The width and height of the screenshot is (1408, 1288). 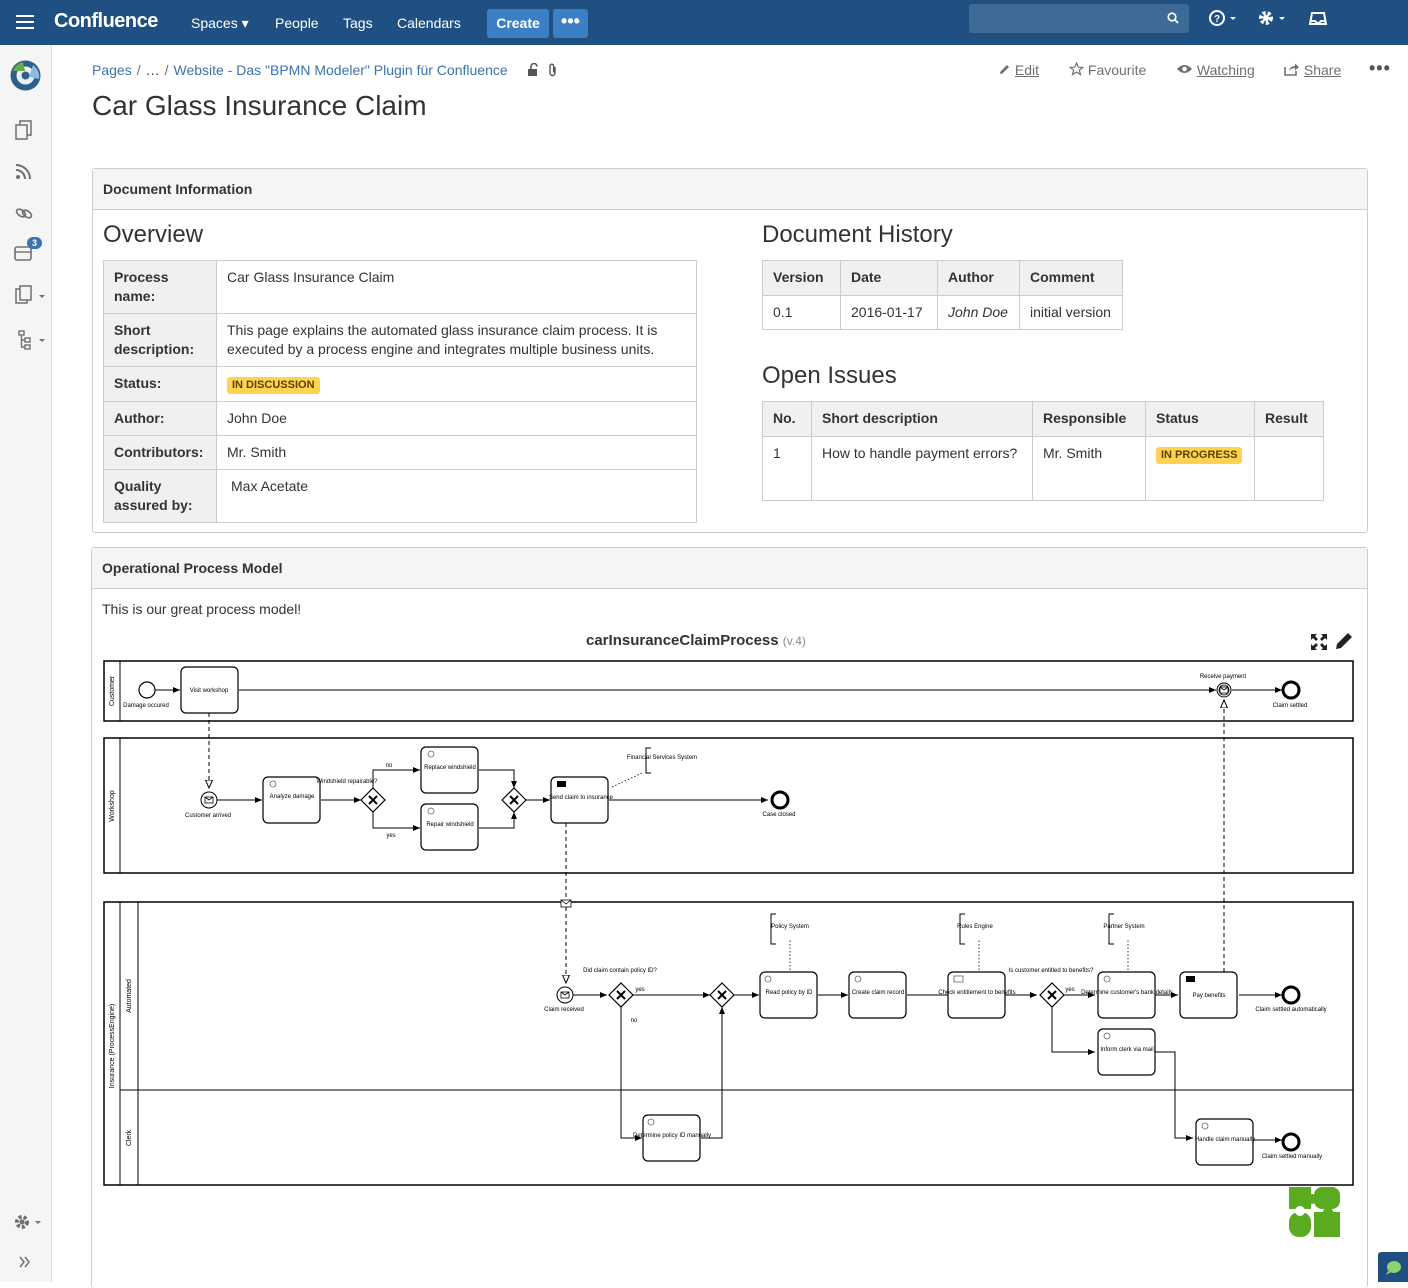 I want to click on history-date: 2016-01-17, so click(x=889, y=312).